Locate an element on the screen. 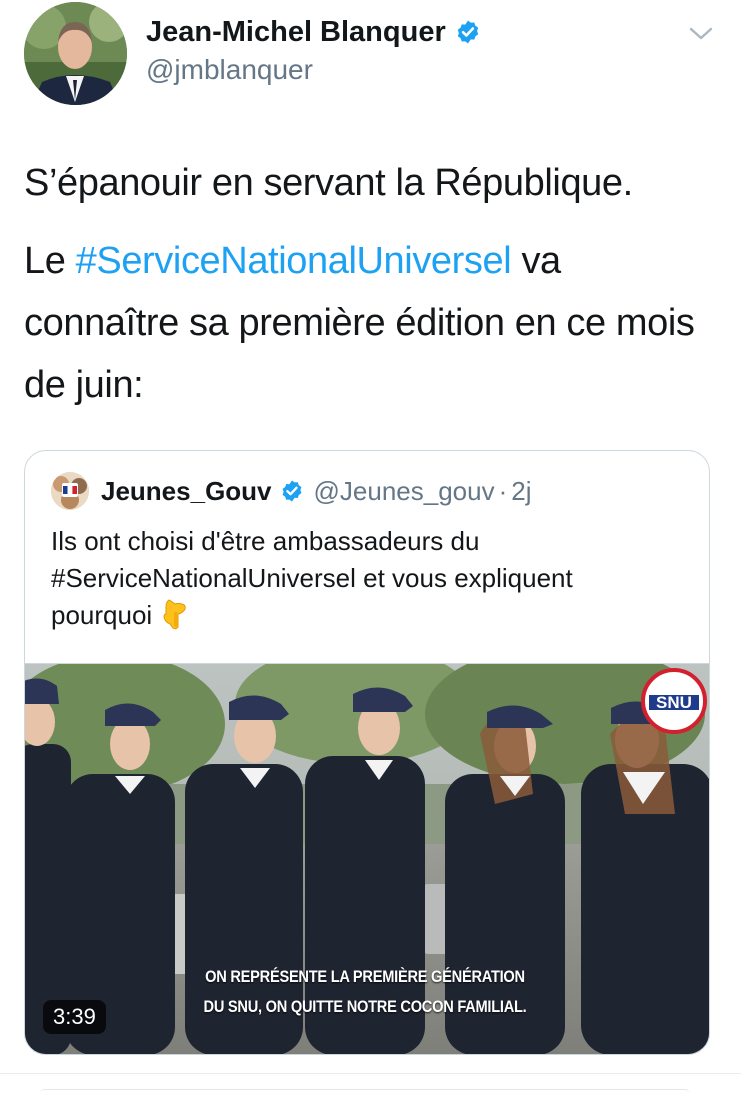 The width and height of the screenshot is (741, 1094). tweet-text-prefix: Le is located at coordinates (50, 261).